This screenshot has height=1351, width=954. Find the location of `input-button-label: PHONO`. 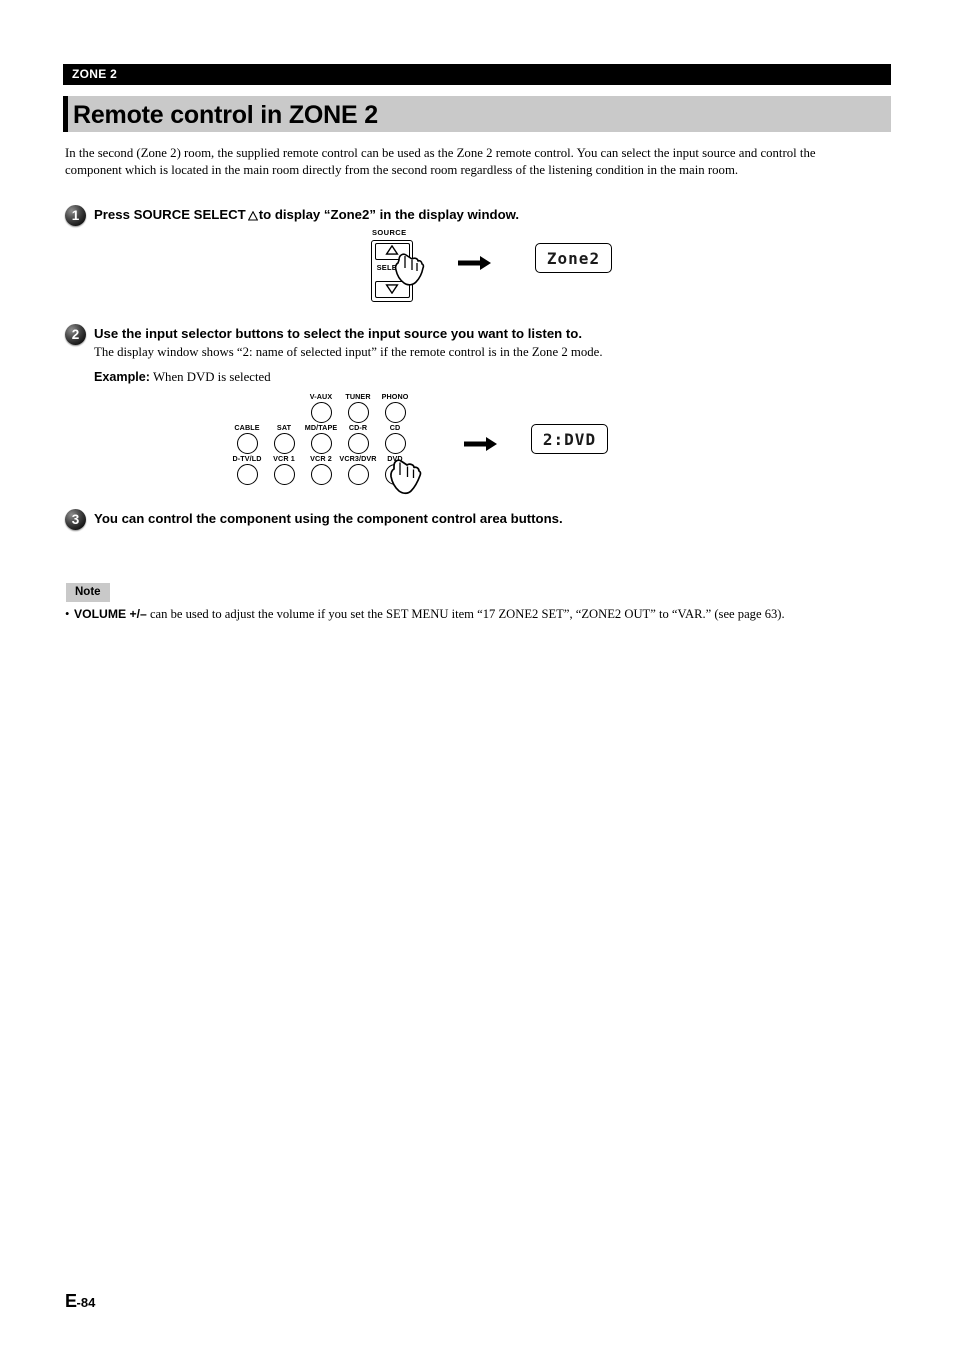

input-button-label: PHONO is located at coordinates (395, 396).